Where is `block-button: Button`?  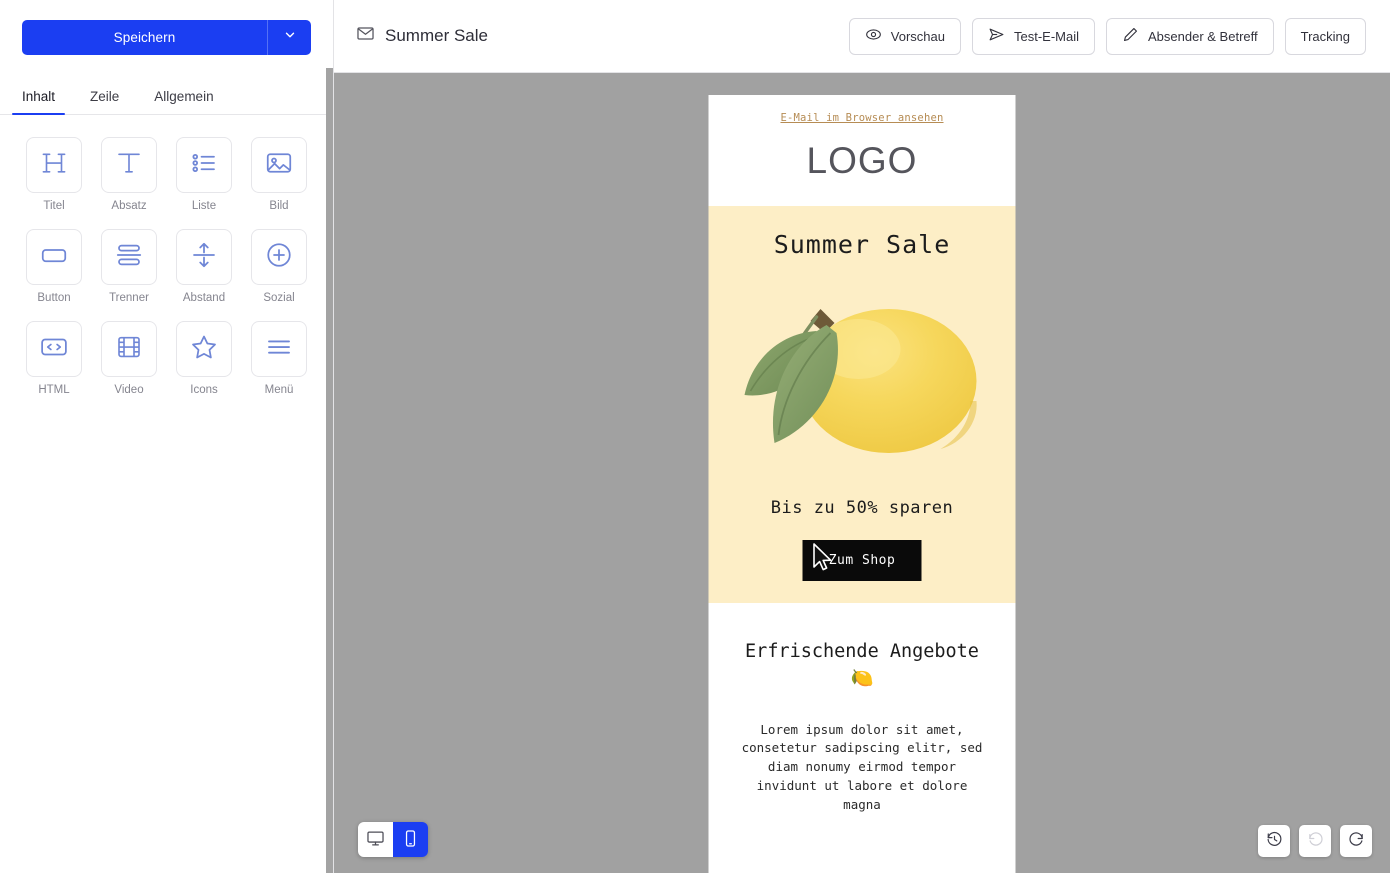
block-button: Button is located at coordinates (54, 266).